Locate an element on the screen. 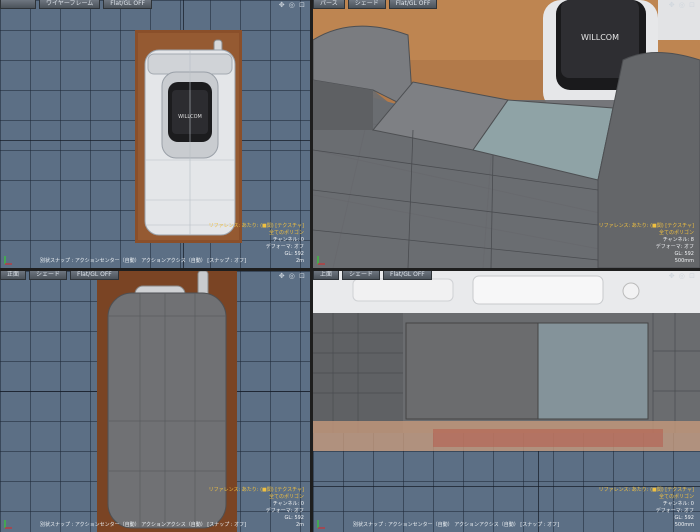 This screenshot has width=700, height=532. view-mode-tab: パース is located at coordinates (329, 4).